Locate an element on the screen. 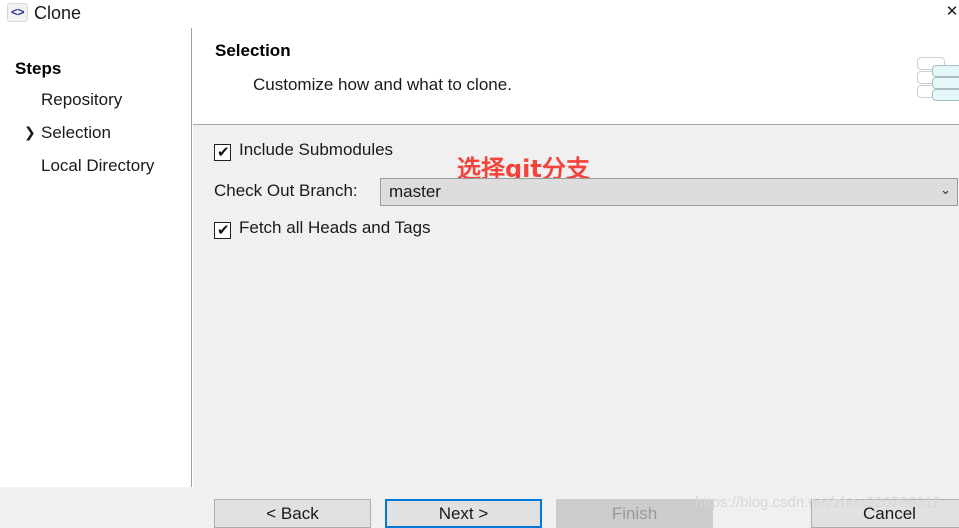  include-submodules-checkbox: ✔ is located at coordinates (222, 152).